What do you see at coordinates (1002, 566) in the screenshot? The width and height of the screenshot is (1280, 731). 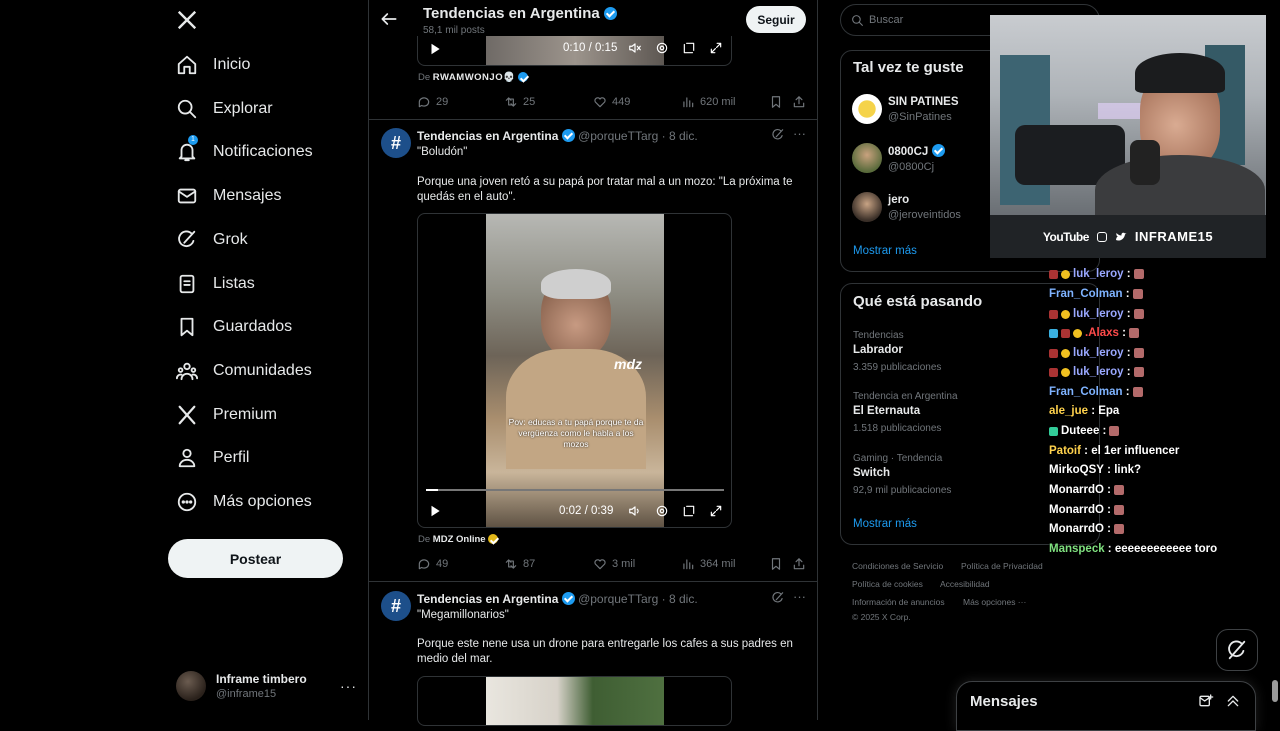 I see `footer-link: Política de Privacidad` at bounding box center [1002, 566].